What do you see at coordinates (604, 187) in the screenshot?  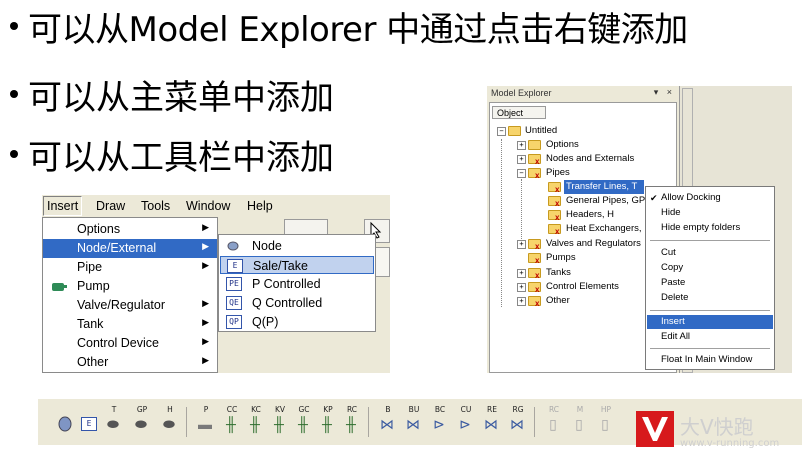 I see `tree-node-transfer-lines: Transfer Lines, T` at bounding box center [604, 187].